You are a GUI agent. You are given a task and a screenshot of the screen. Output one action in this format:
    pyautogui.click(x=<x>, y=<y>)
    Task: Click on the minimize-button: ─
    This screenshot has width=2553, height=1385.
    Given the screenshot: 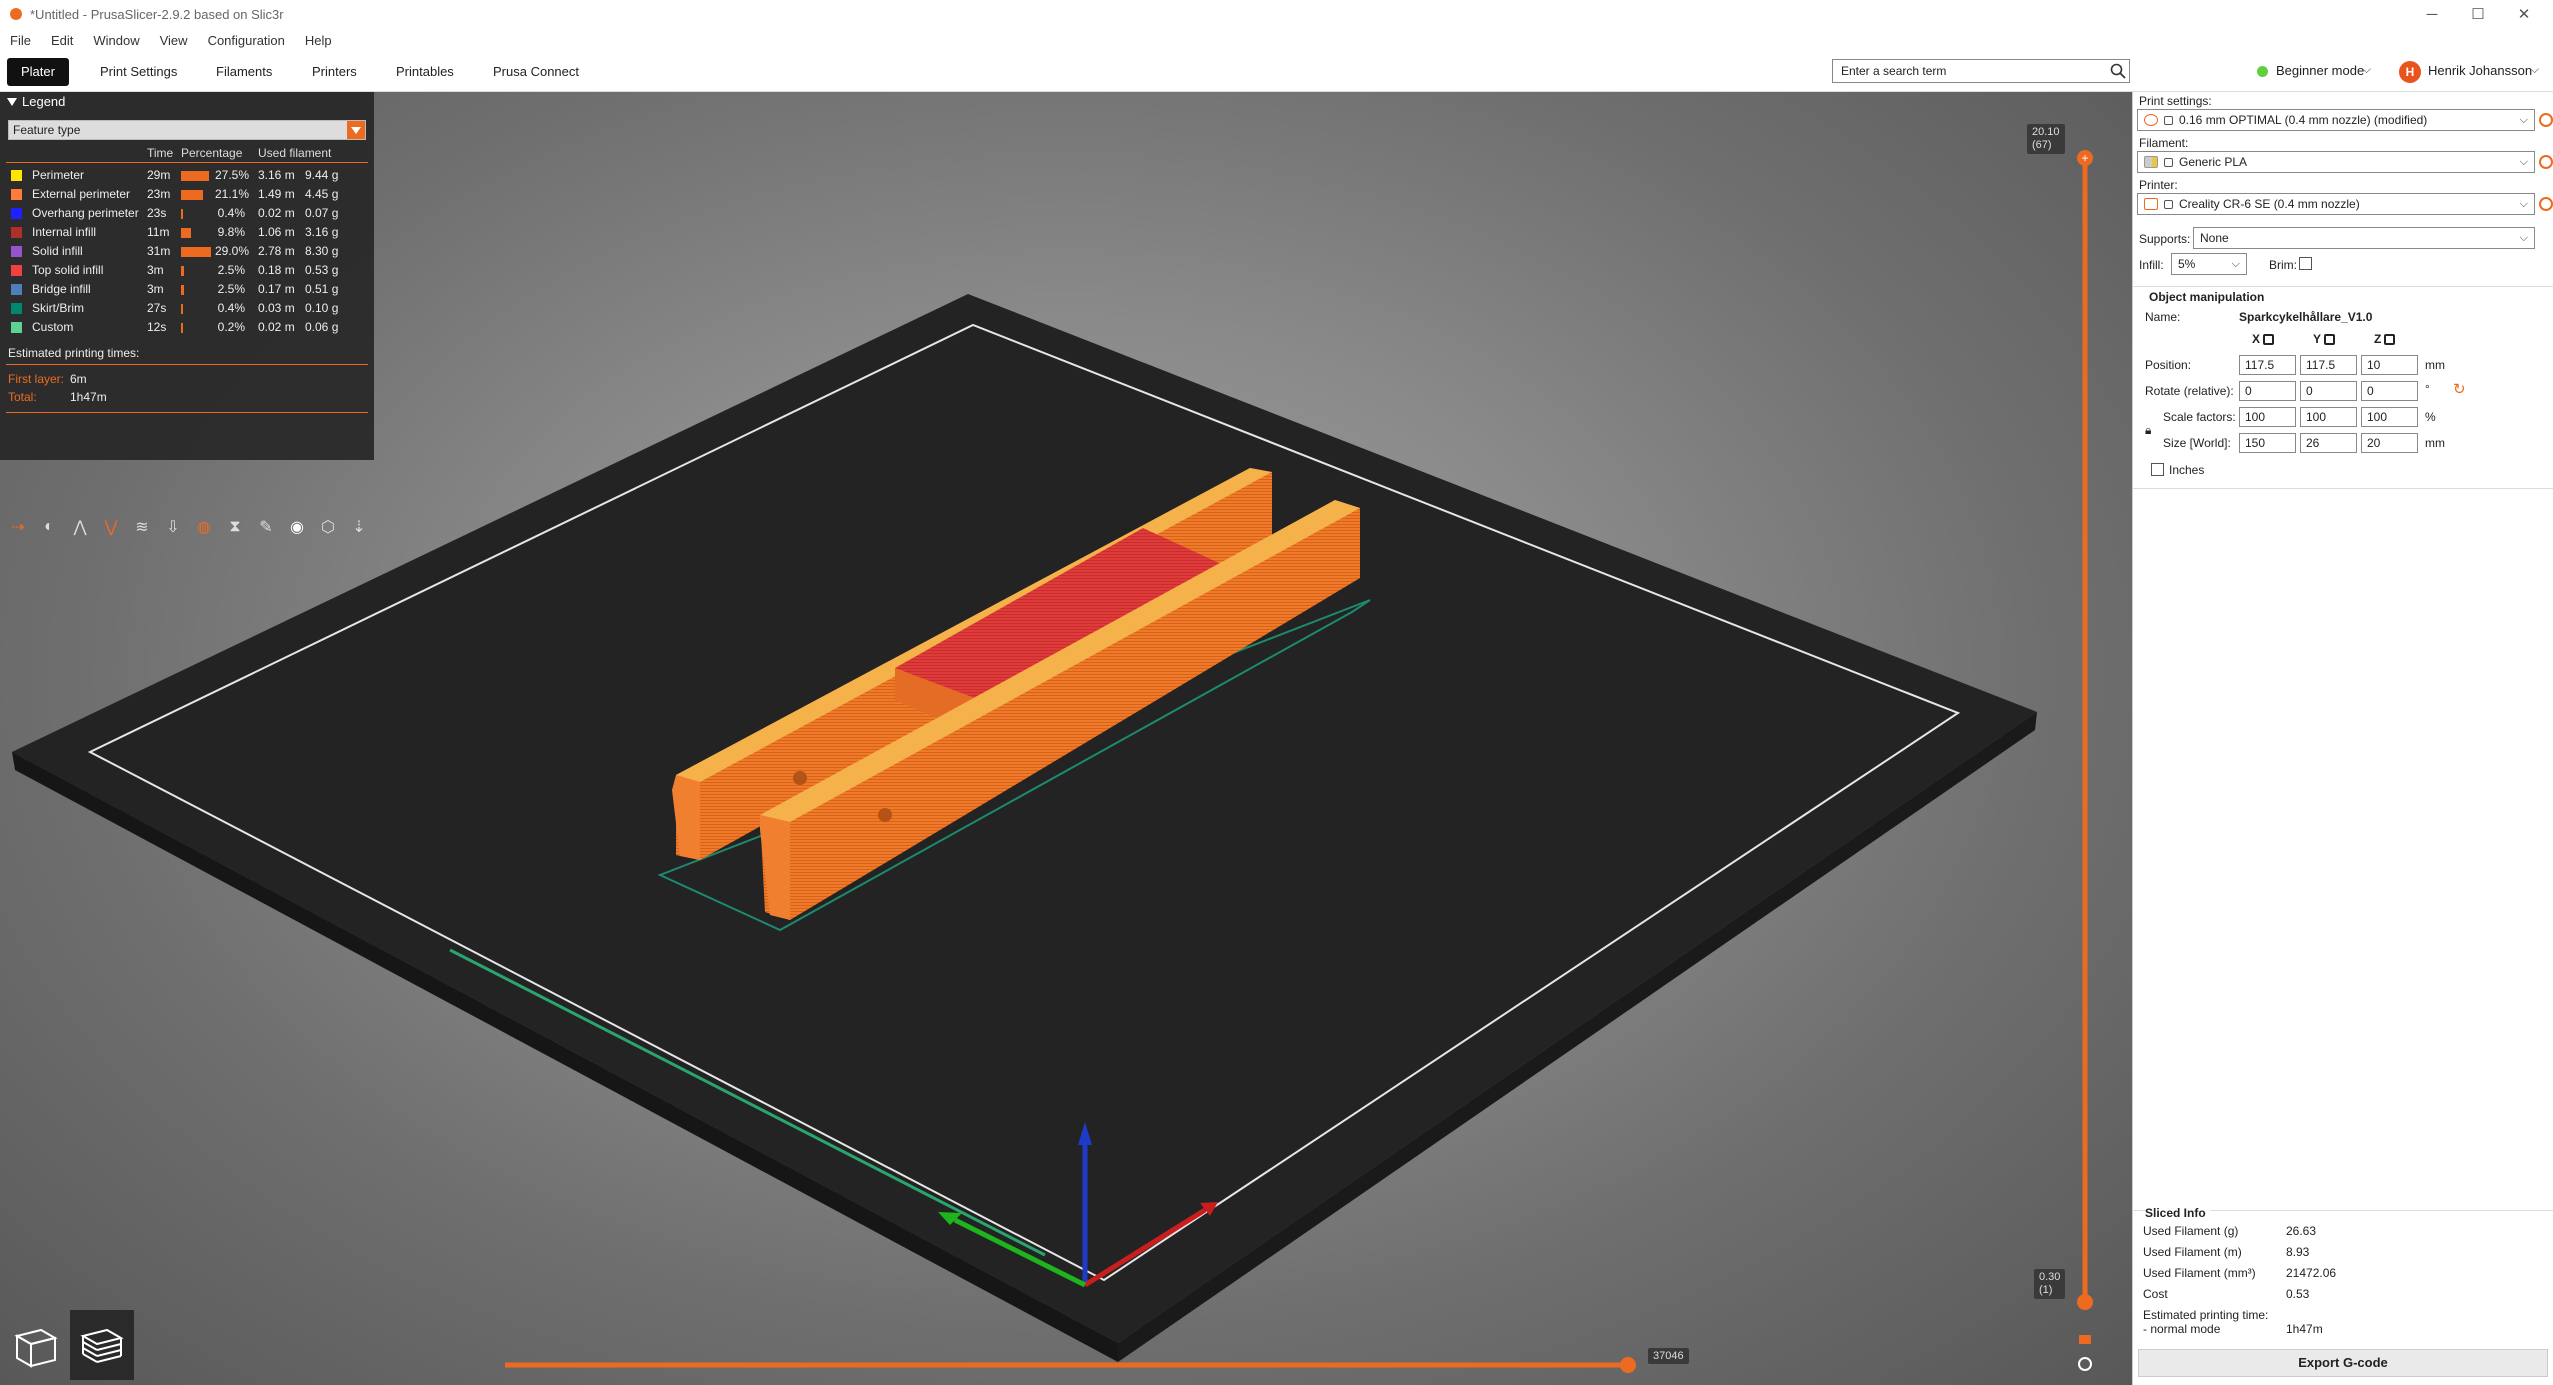 What is the action you would take?
    pyautogui.click(x=2432, y=14)
    